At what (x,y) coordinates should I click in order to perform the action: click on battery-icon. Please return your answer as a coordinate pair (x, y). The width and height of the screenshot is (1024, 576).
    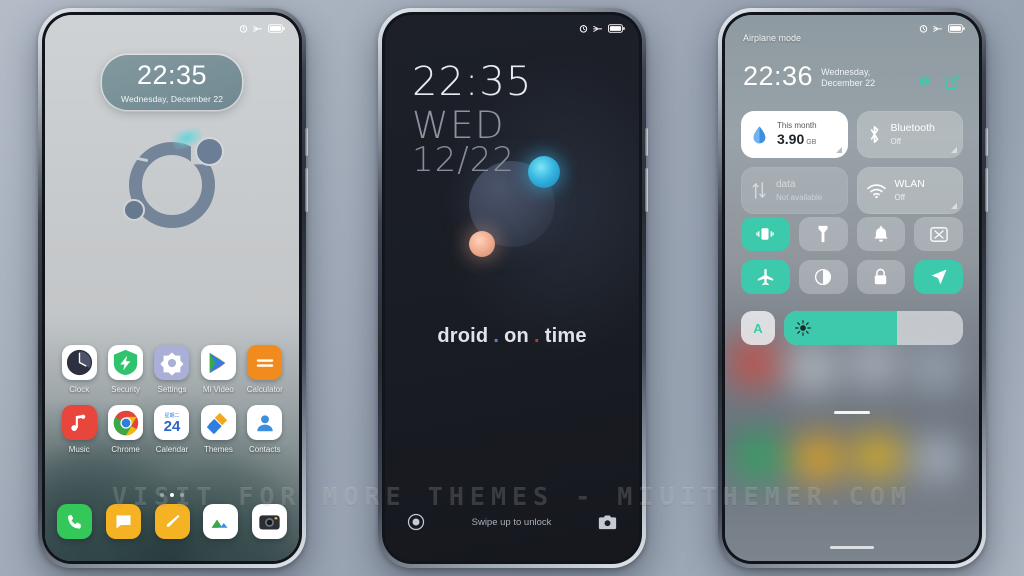
    Looking at the image, I should click on (956, 28).